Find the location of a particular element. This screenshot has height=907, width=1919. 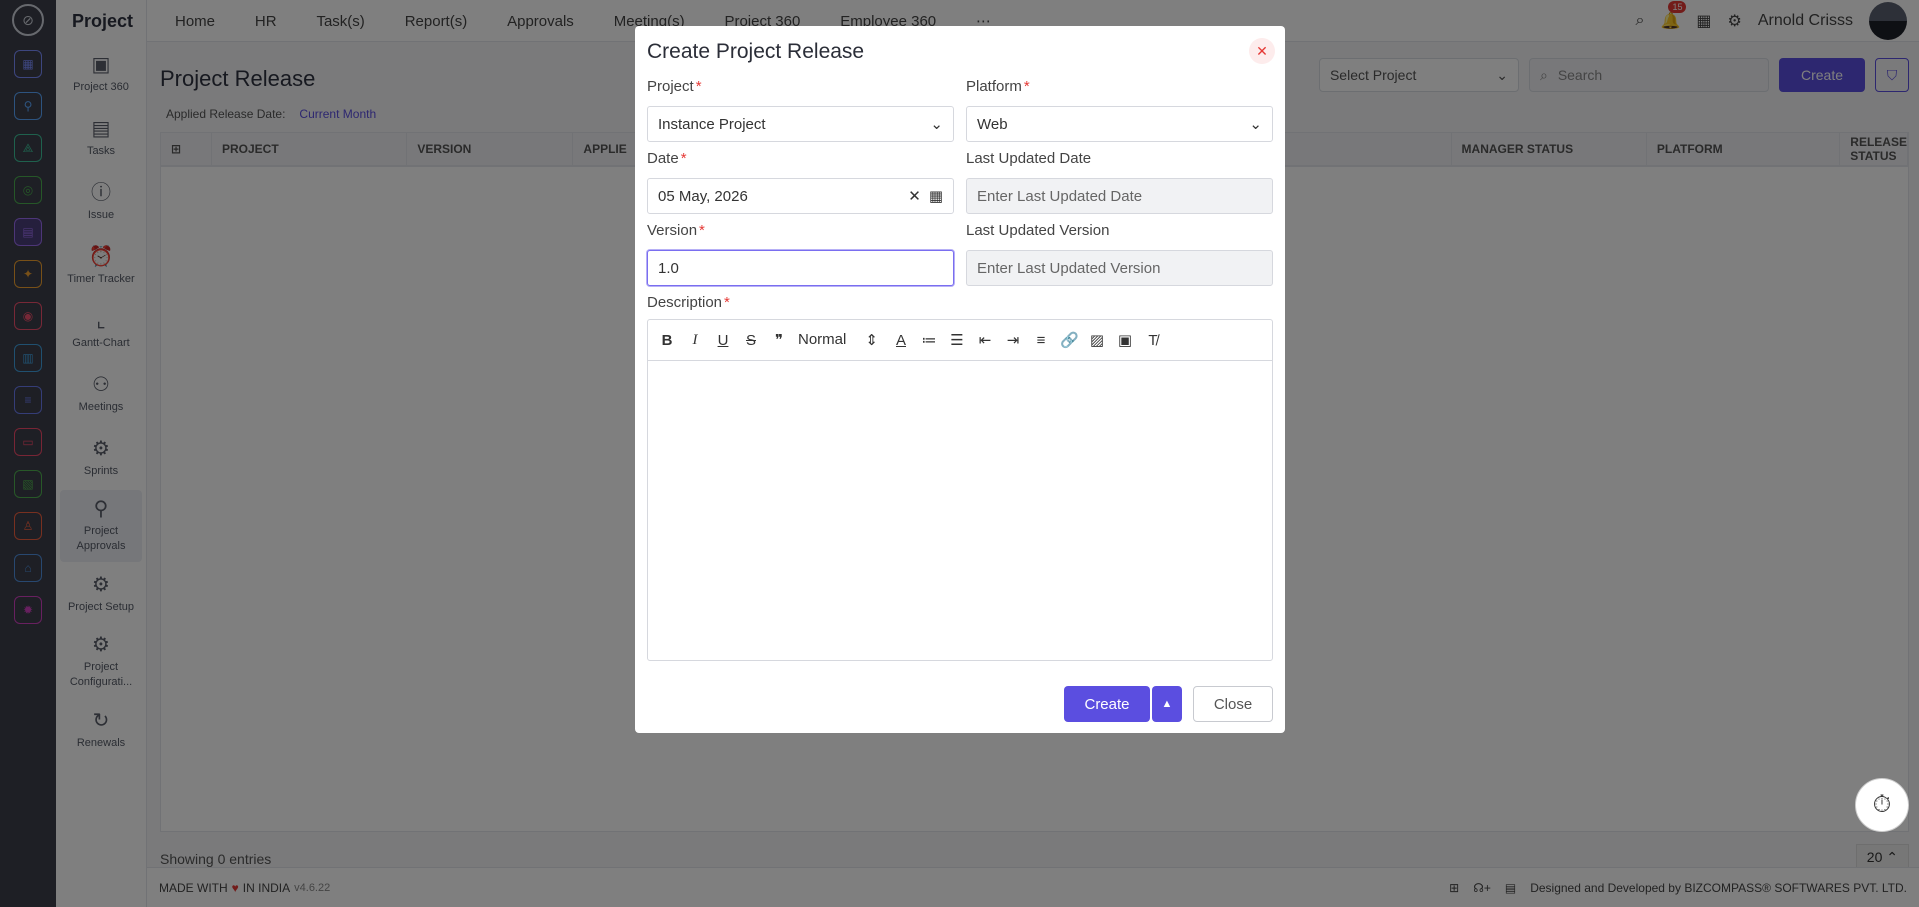

modal-title: Create Project Release is located at coordinates (756, 51).